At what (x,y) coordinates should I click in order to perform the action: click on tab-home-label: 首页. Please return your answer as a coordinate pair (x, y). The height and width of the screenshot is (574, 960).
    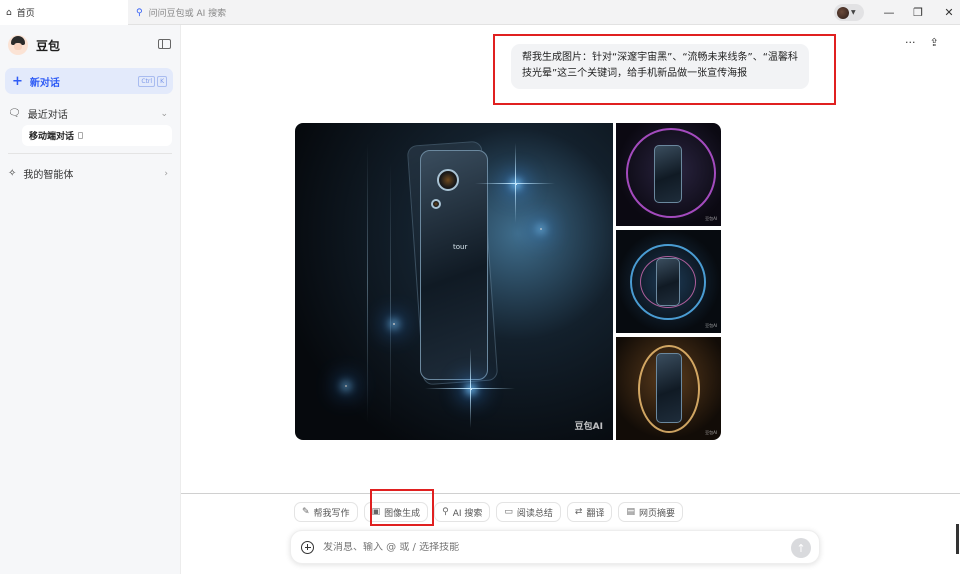
    Looking at the image, I should click on (25, 14).